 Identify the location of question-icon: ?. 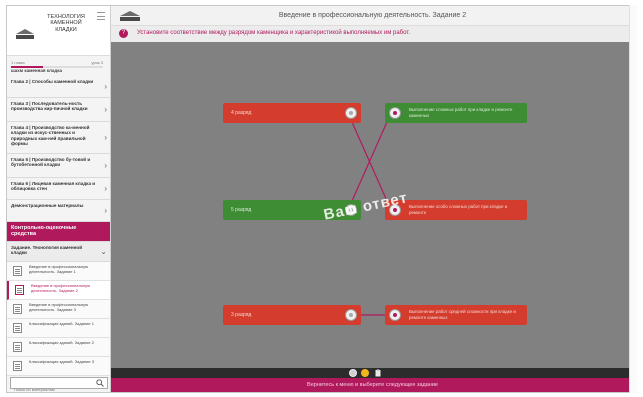
(123, 33).